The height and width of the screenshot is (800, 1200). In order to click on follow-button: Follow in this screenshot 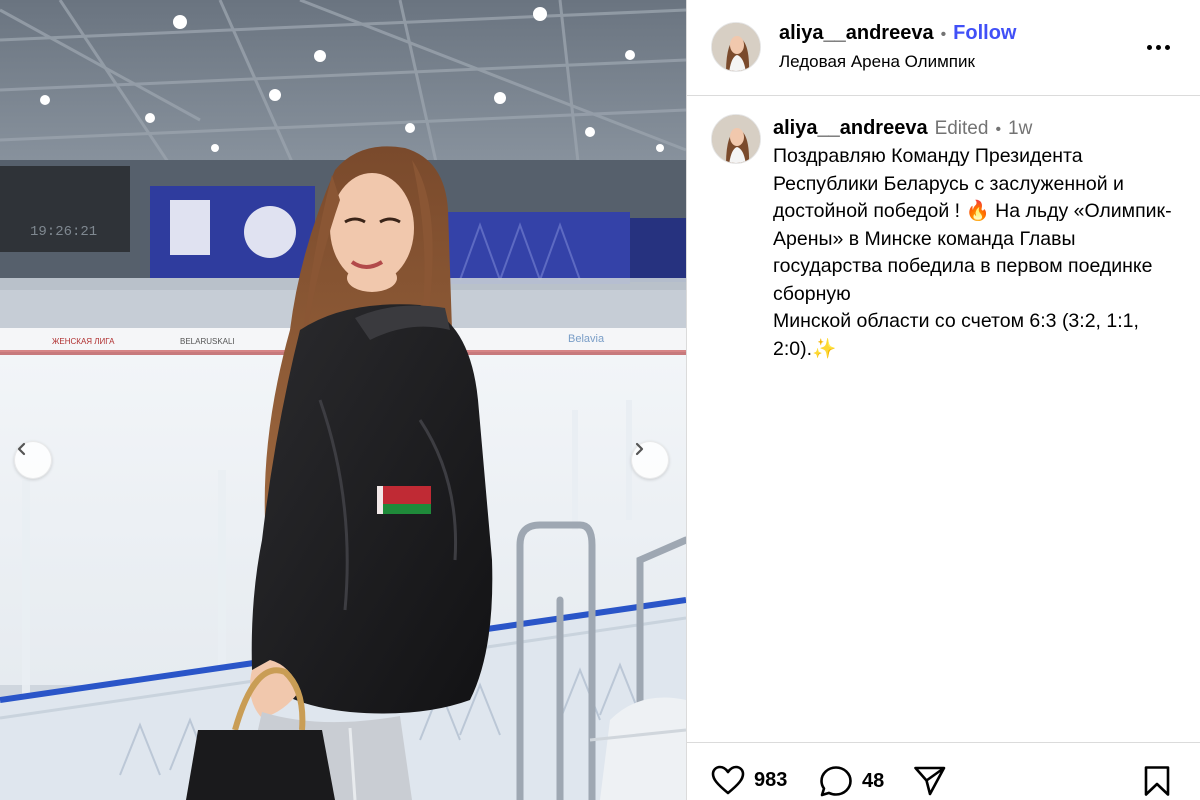, I will do `click(984, 33)`.